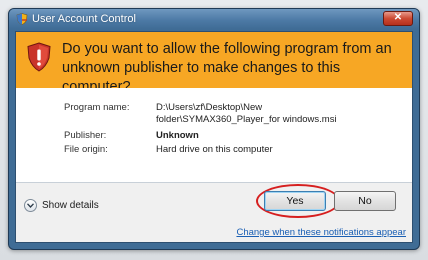  Describe the element at coordinates (86, 149) in the screenshot. I see `file-origin-label: File origin:` at that location.